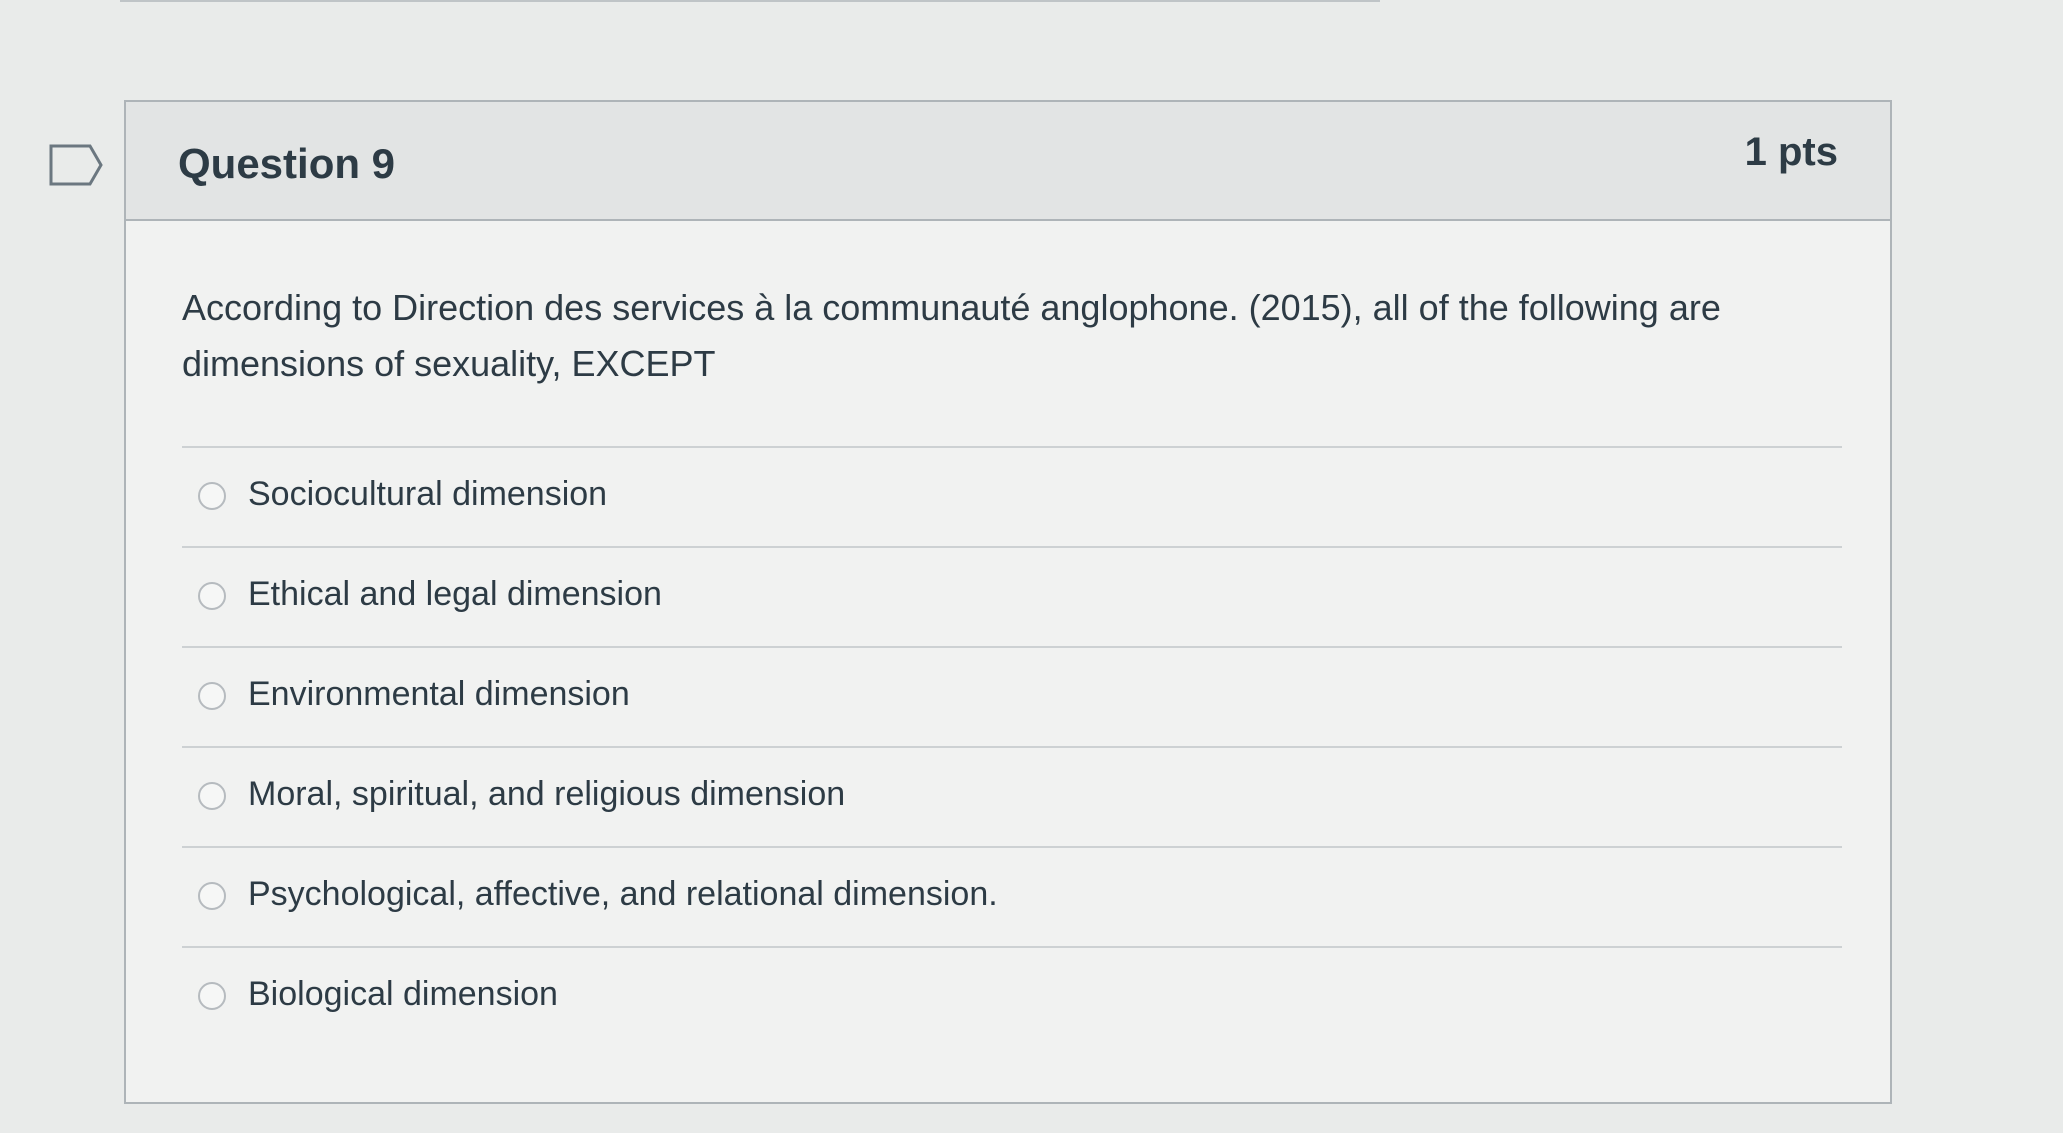 The image size is (2063, 1133). I want to click on answer-label: Sociocultural dimension, so click(427, 494).